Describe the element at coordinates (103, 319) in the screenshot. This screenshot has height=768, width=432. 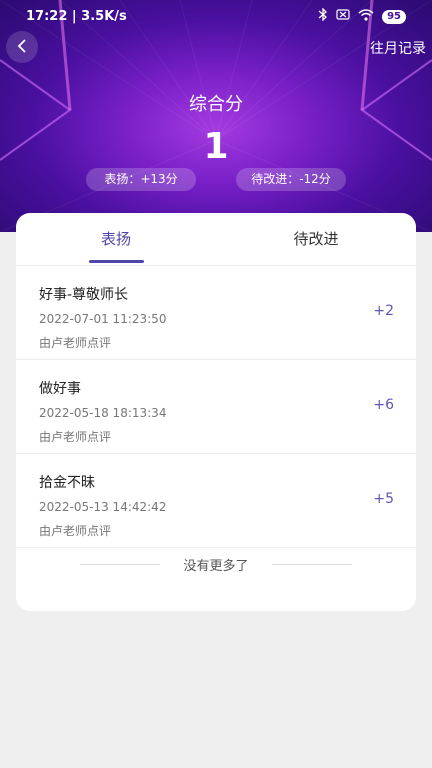
I see `item-time: 2022-07-01 11:23:50` at that location.